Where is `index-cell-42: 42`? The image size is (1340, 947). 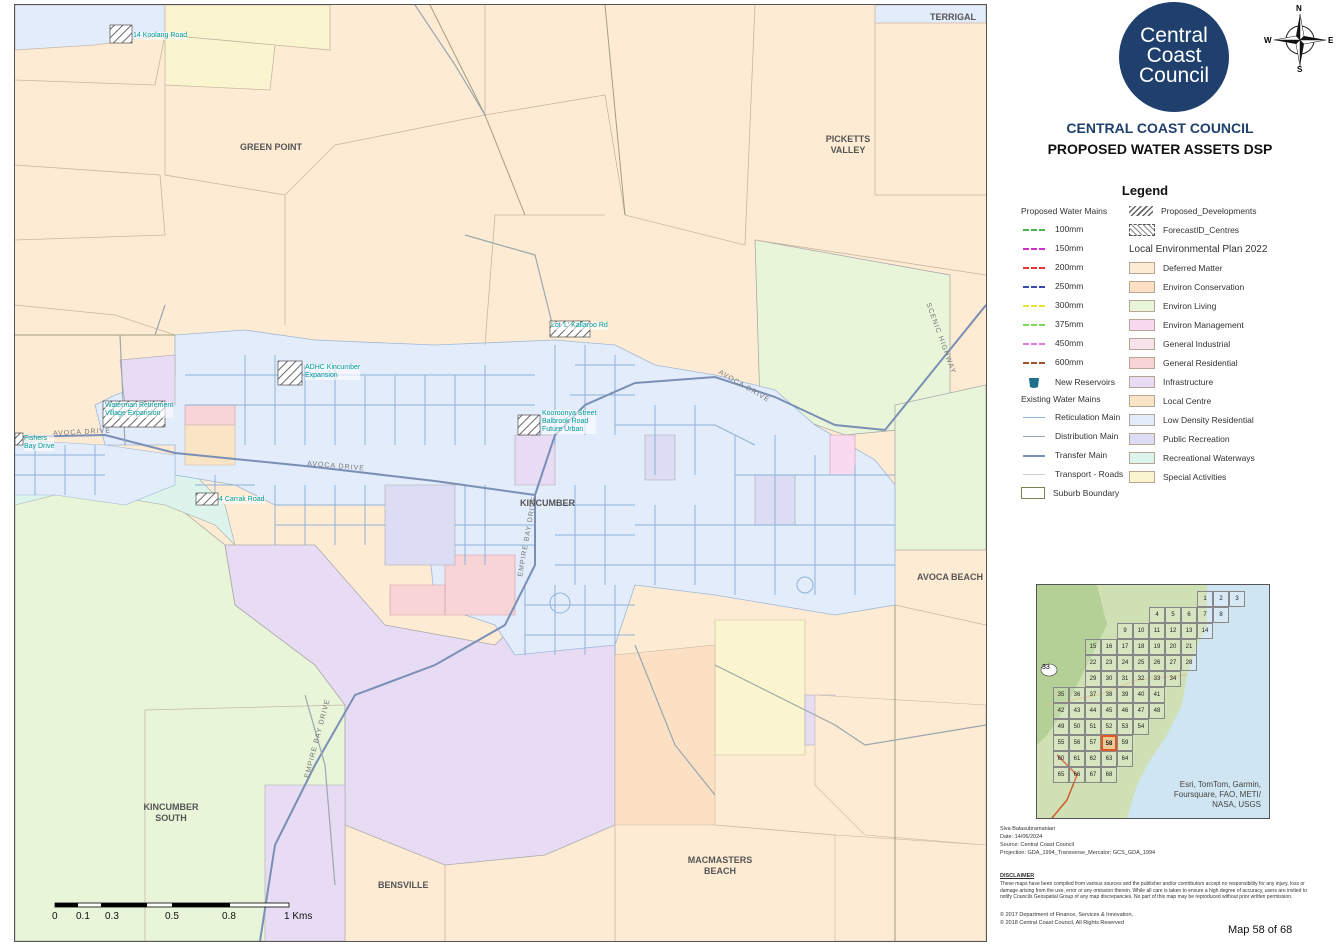 index-cell-42: 42 is located at coordinates (1061, 711).